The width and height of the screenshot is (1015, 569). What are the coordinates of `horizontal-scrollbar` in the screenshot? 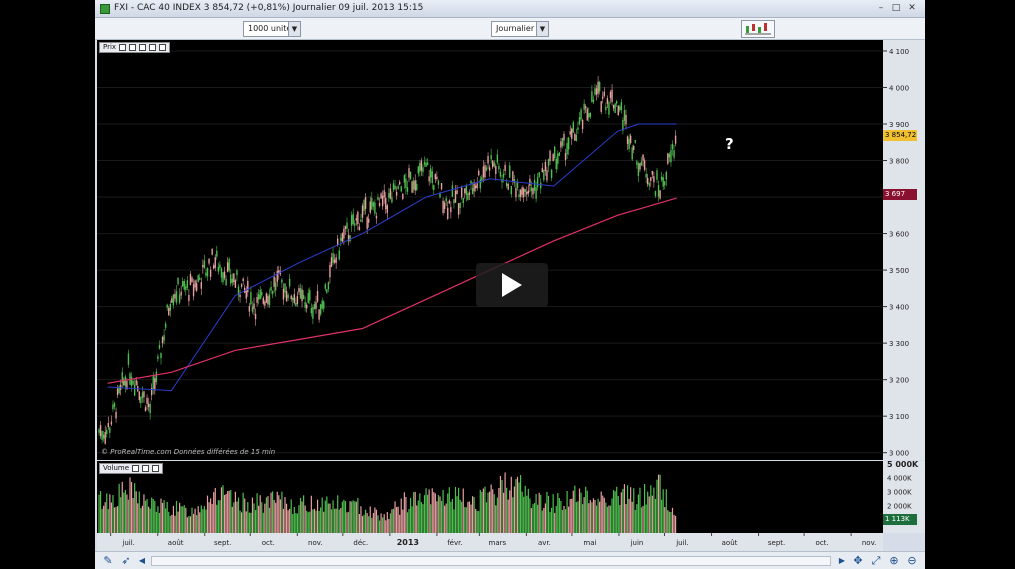 It's located at (491, 561).